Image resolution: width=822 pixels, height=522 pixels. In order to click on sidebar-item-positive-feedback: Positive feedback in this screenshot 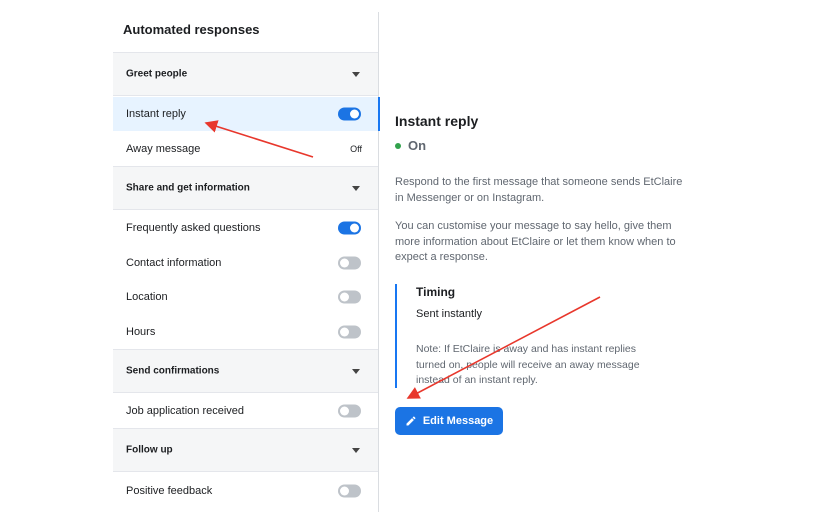, I will do `click(245, 491)`.